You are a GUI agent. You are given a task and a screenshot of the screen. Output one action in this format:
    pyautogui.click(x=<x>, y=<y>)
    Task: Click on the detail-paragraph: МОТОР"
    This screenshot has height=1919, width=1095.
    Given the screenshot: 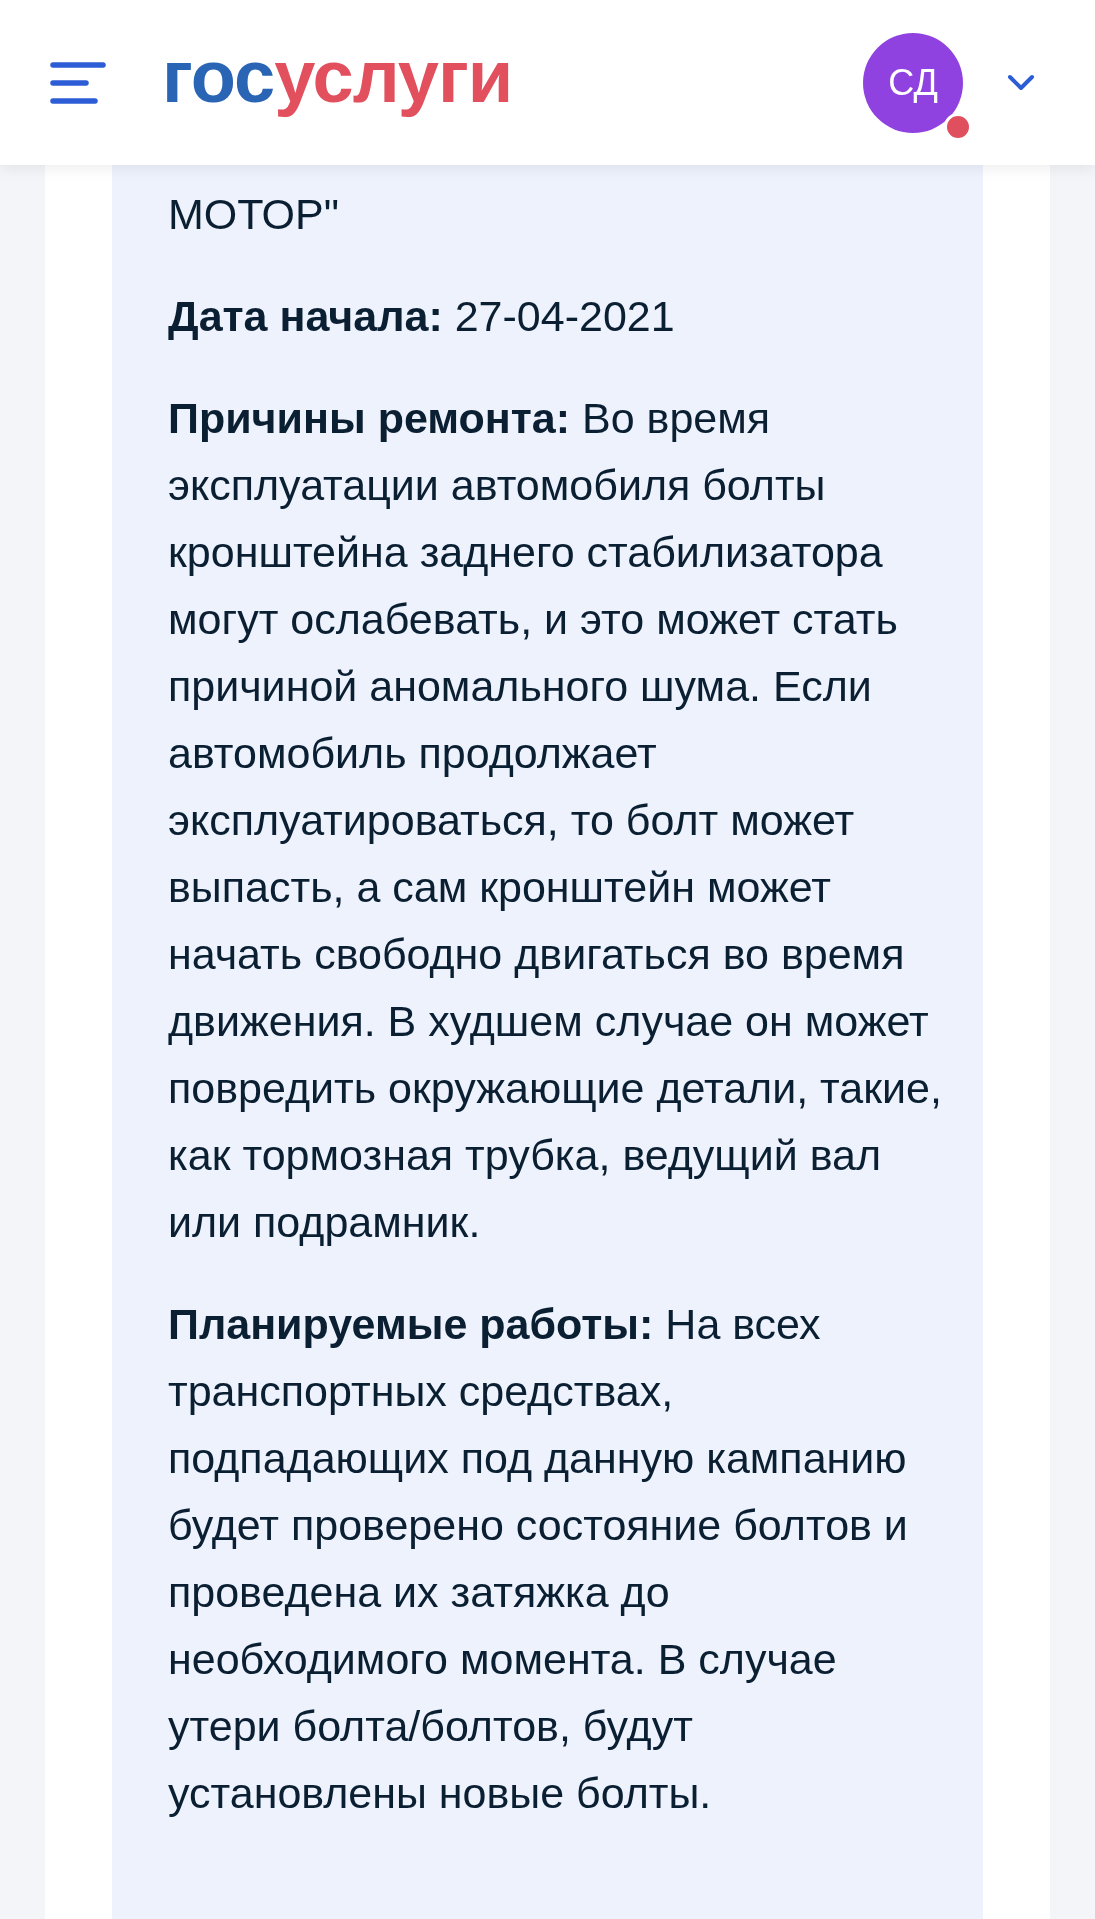 What is the action you would take?
    pyautogui.click(x=254, y=214)
    